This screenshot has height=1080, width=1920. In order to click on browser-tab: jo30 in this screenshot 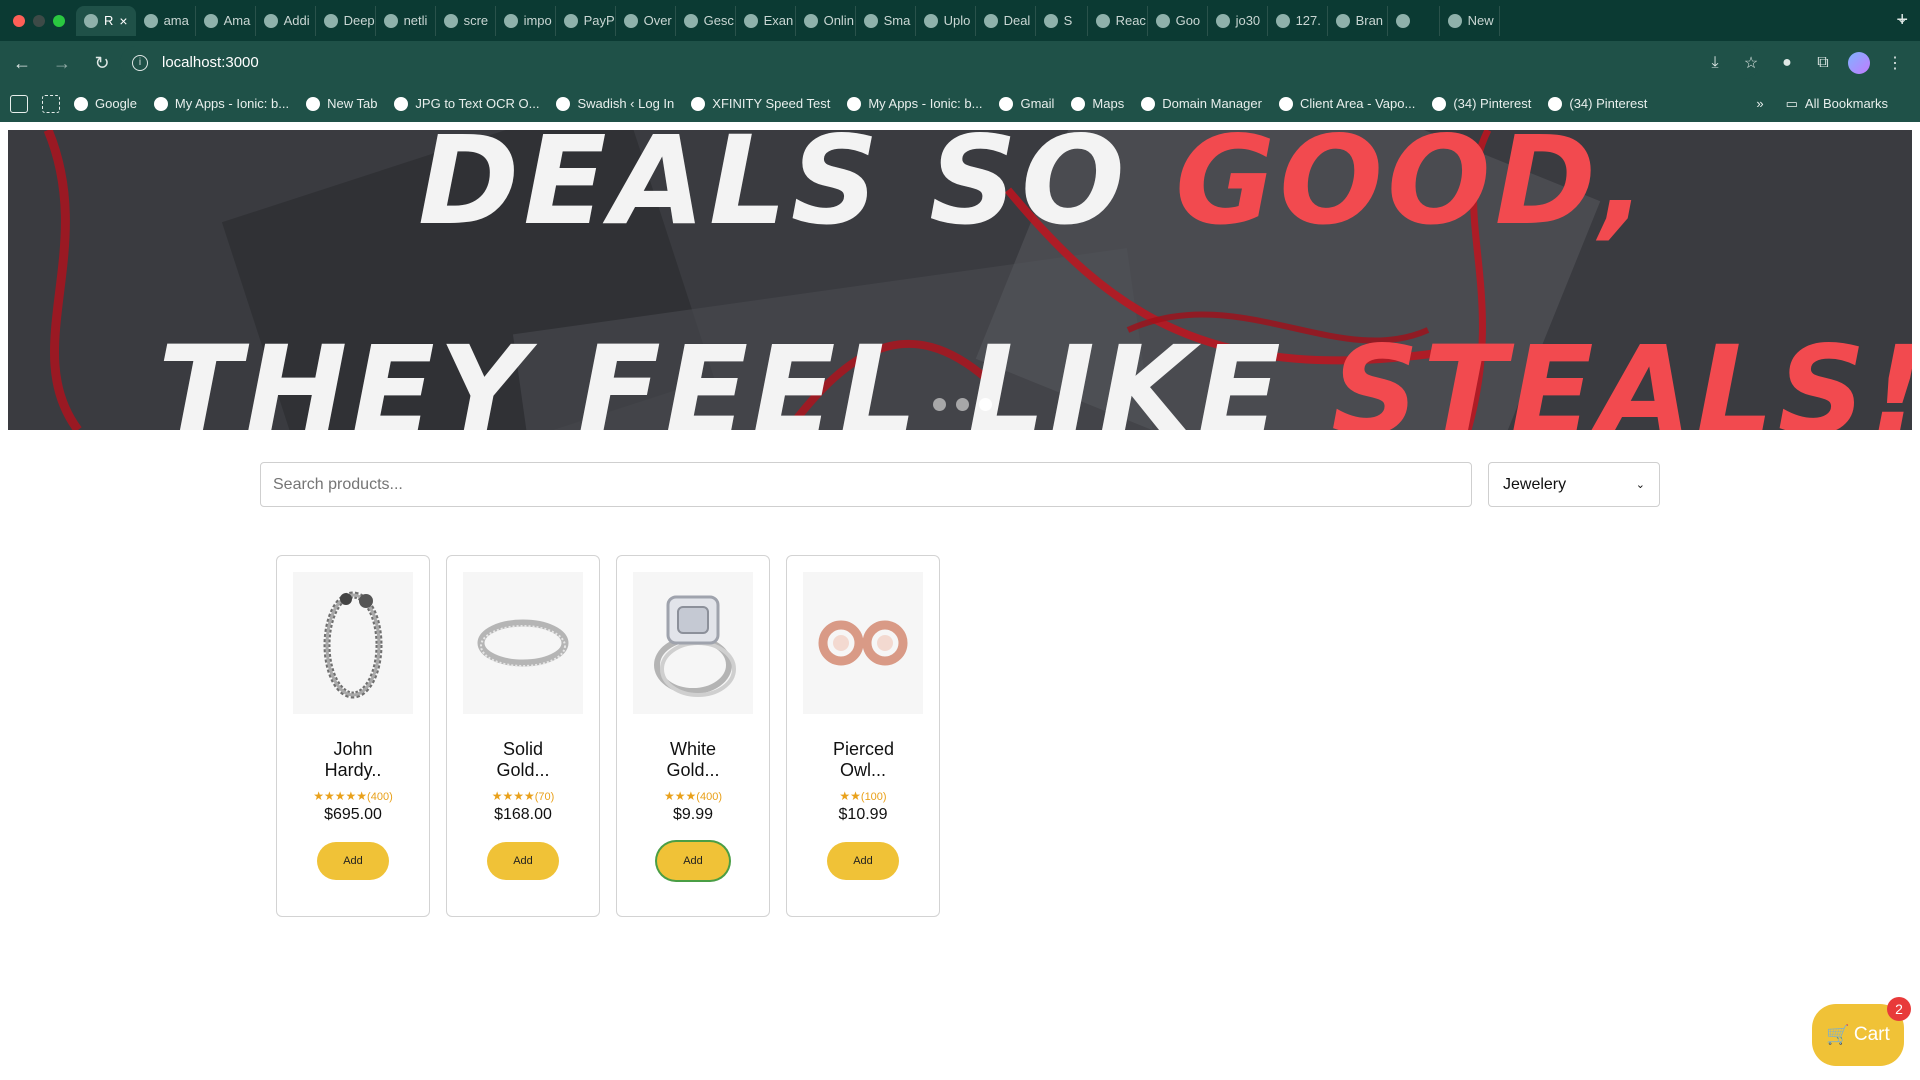, I will do `click(1238, 20)`.